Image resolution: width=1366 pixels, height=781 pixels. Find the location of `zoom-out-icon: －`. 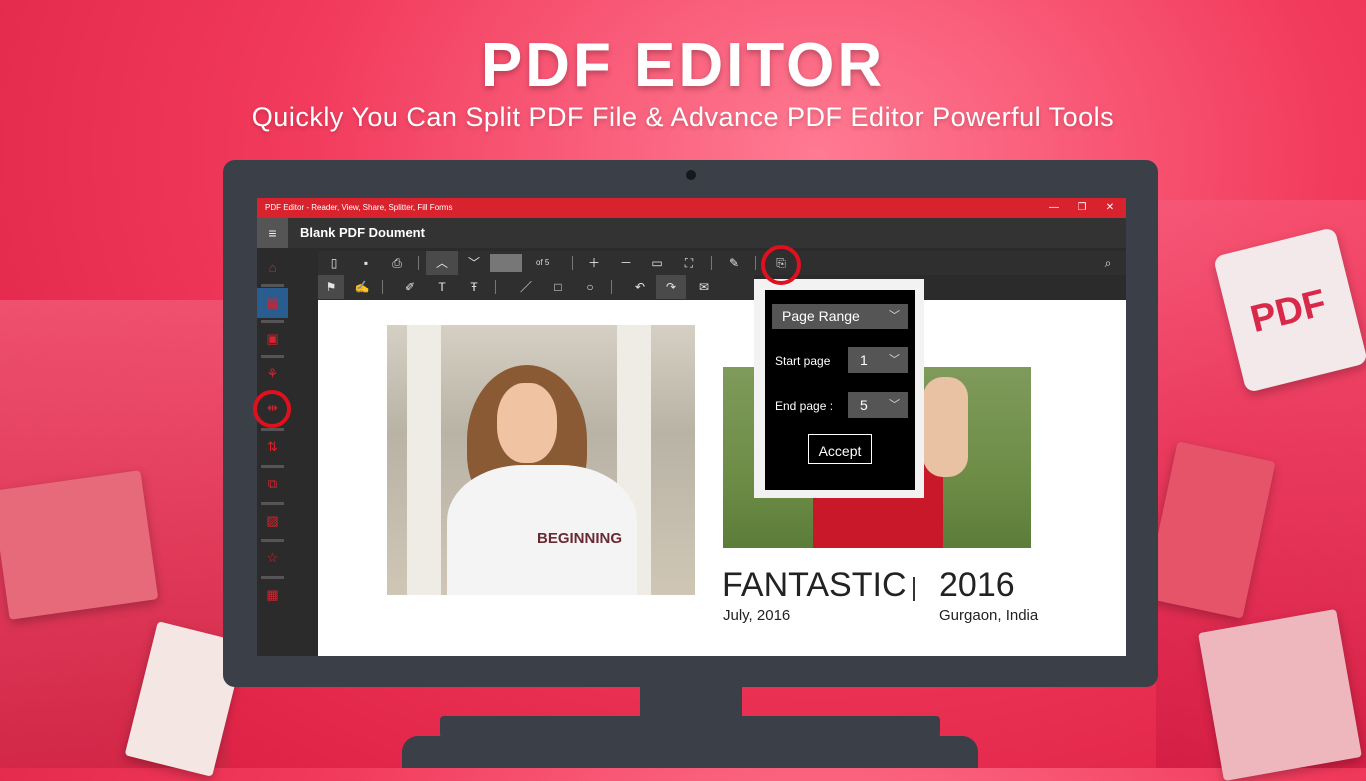

zoom-out-icon: － is located at coordinates (626, 263).